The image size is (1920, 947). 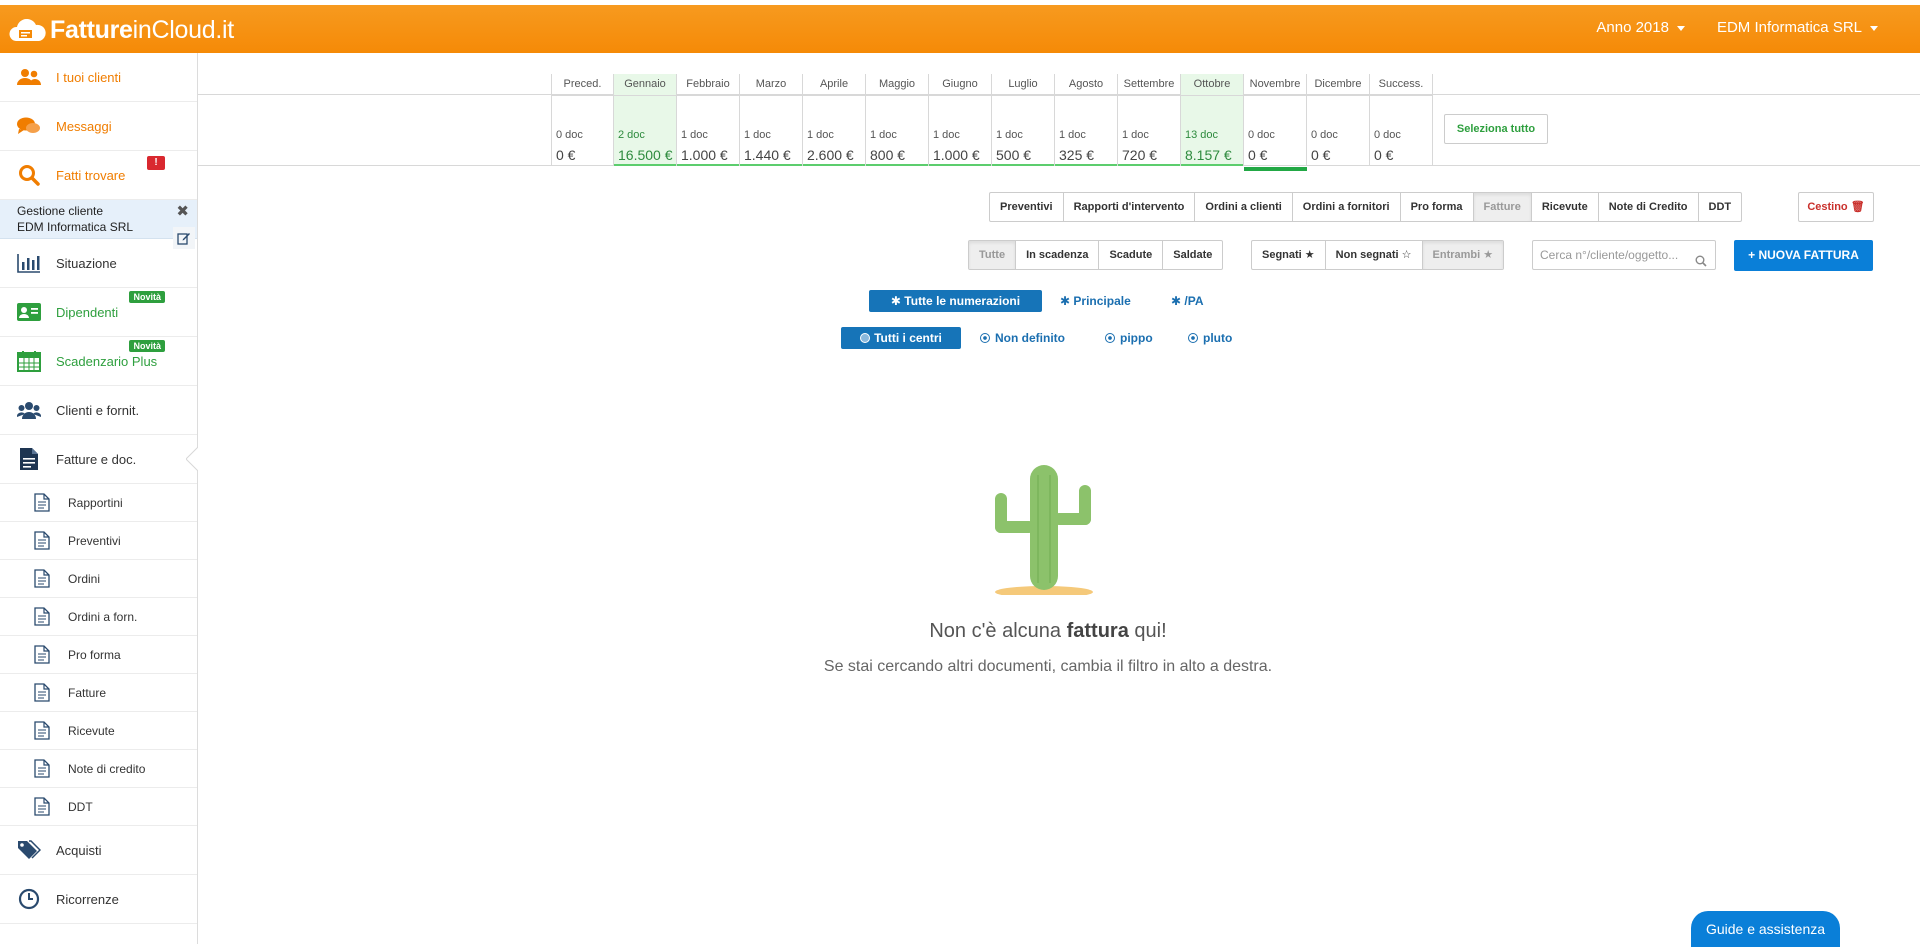 What do you see at coordinates (1210, 338) in the screenshot?
I see `cost-center-option-3: pluto` at bounding box center [1210, 338].